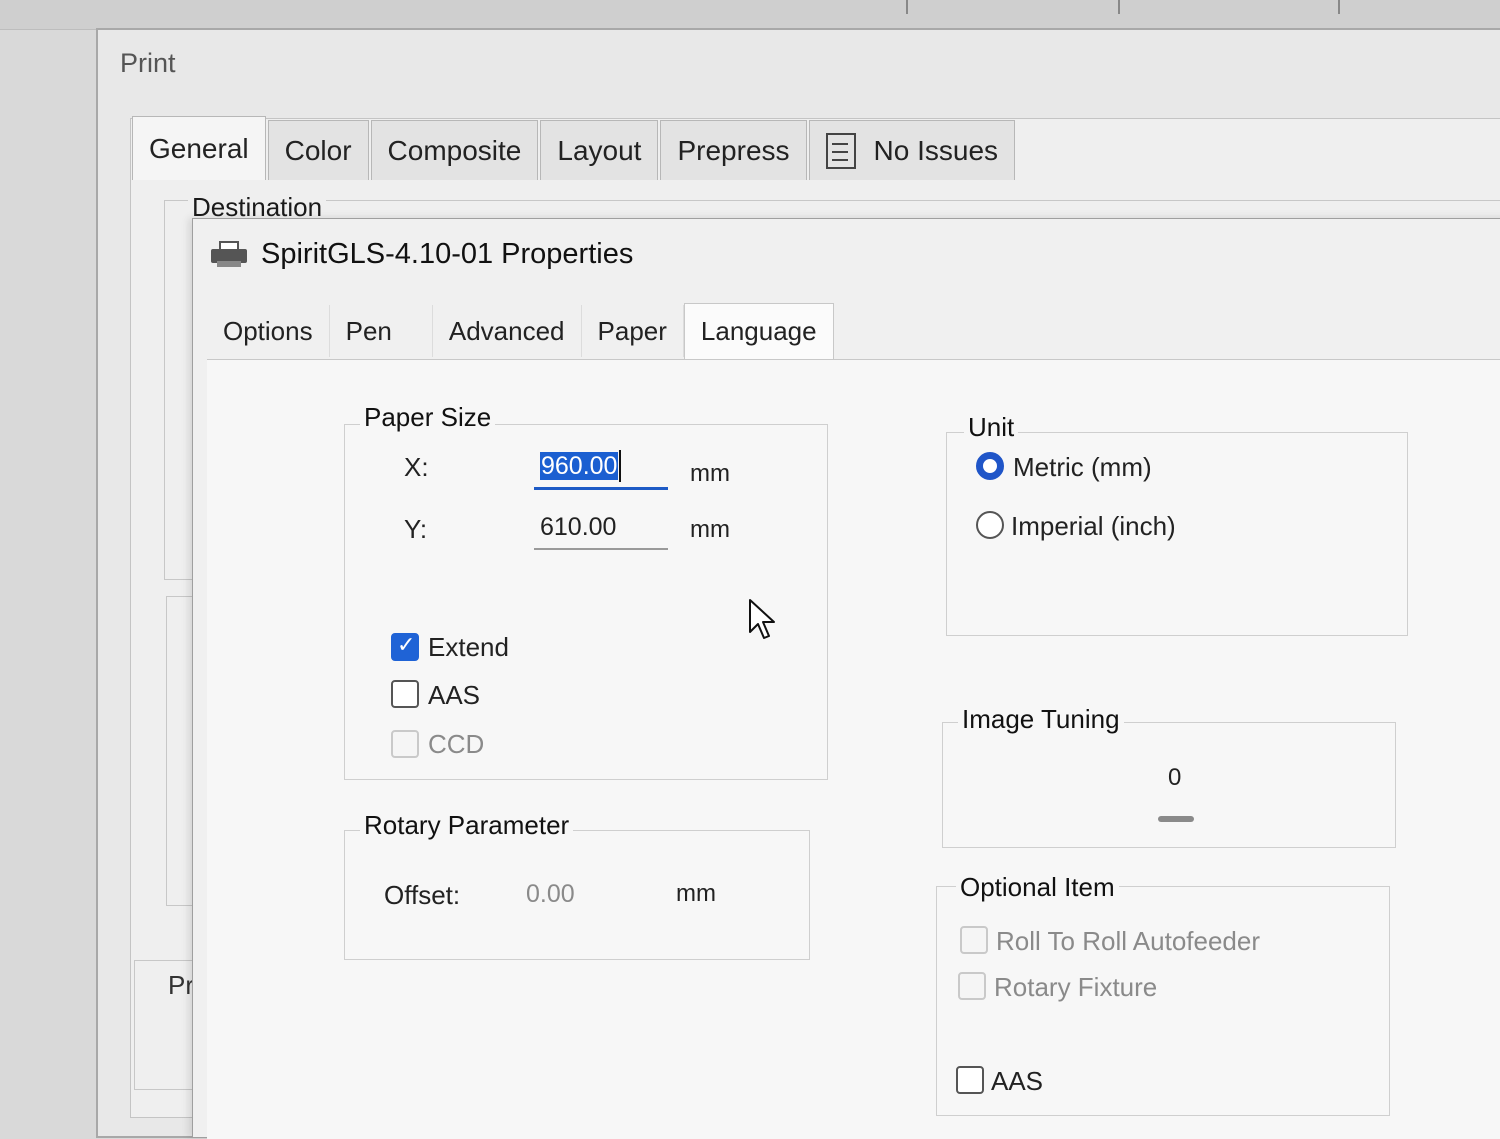 This screenshot has height=1139, width=1500. Describe the element at coordinates (762, 619) in the screenshot. I see `mouse-cursor-icon` at that location.